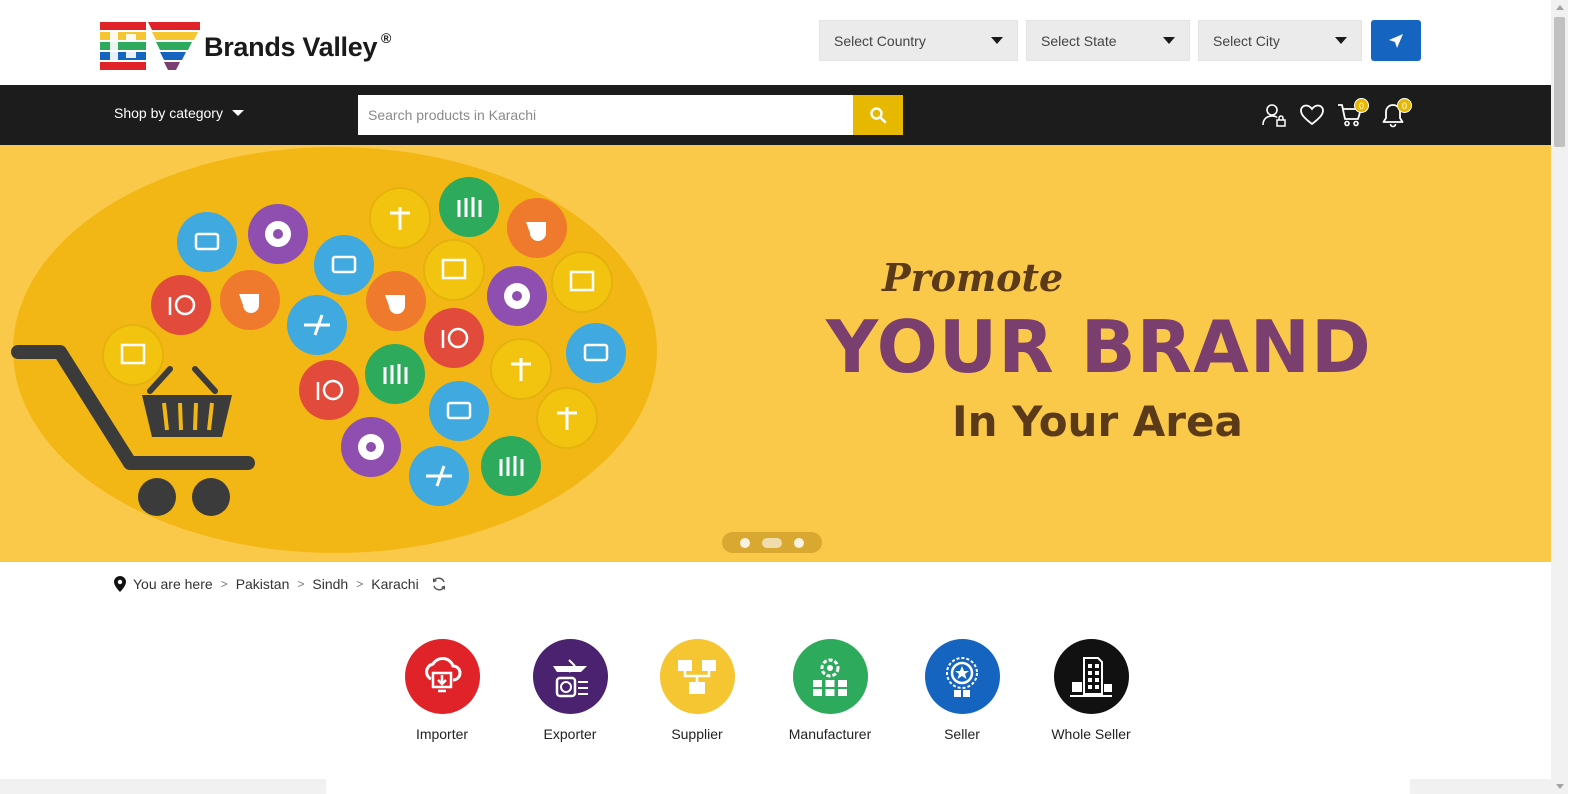  Describe the element at coordinates (1560, 786) in the screenshot. I see `scroll-down-icon` at that location.